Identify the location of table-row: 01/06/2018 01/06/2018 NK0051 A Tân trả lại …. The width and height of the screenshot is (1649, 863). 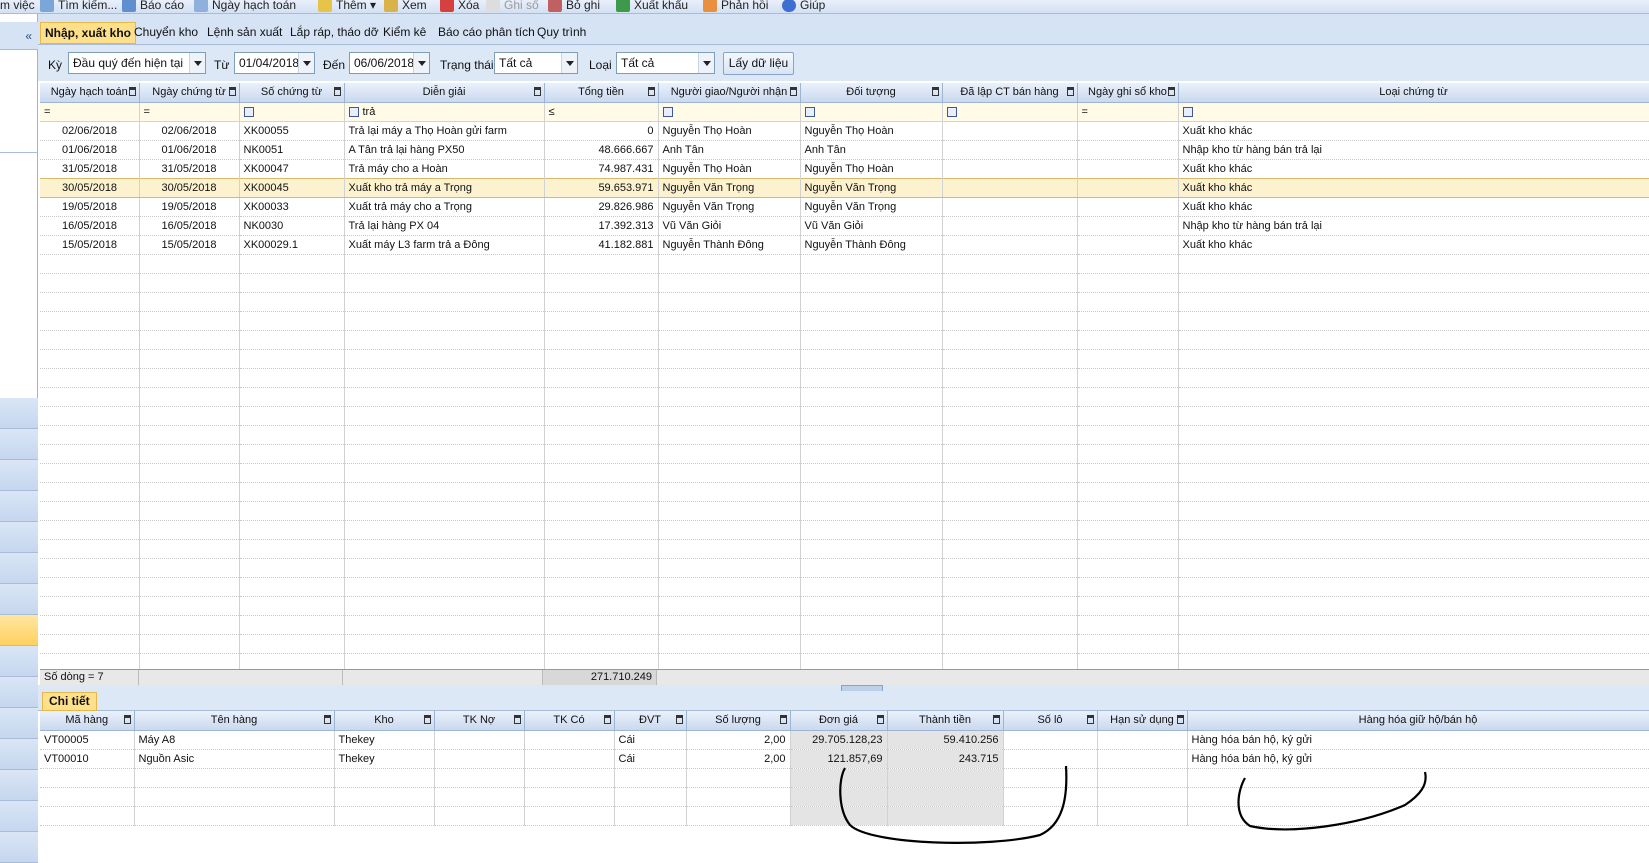
(844, 150).